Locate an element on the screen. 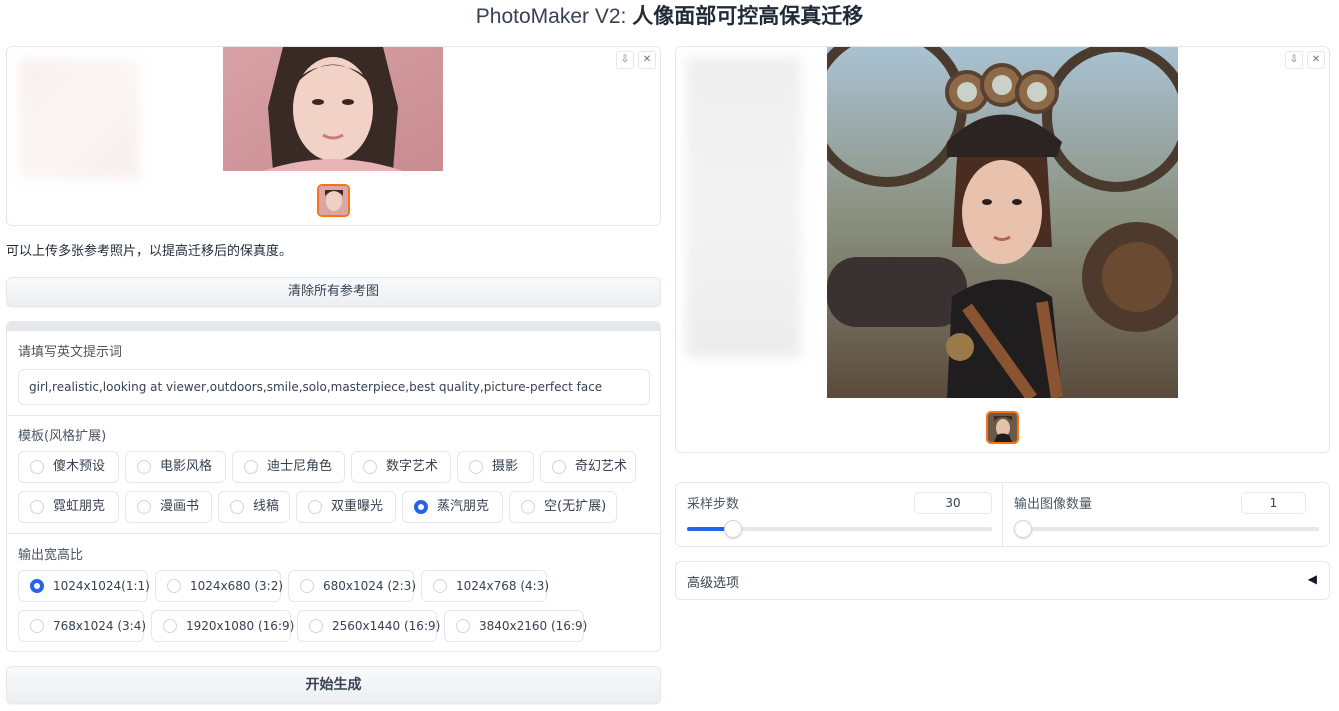 This screenshot has width=1339, height=711. reference-portrait is located at coordinates (333, 109).